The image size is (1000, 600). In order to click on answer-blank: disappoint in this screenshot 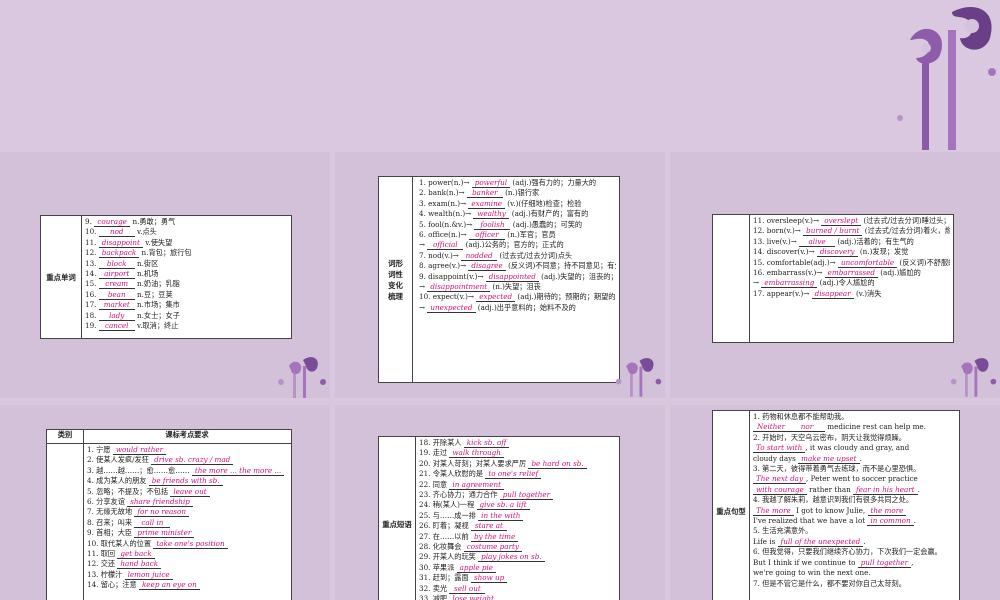, I will do `click(120, 243)`.